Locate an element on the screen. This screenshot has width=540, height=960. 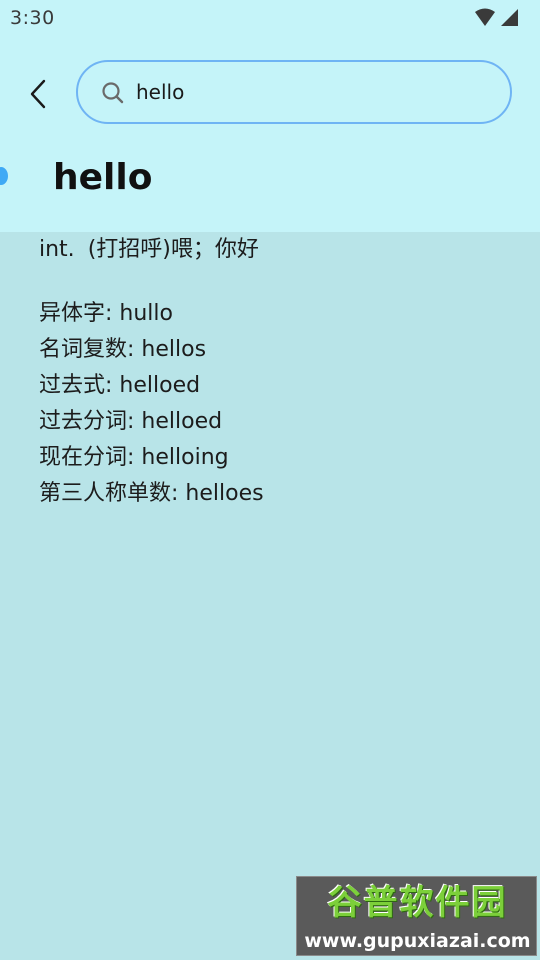
form-label: 第三人称单数: is located at coordinates (109, 493).